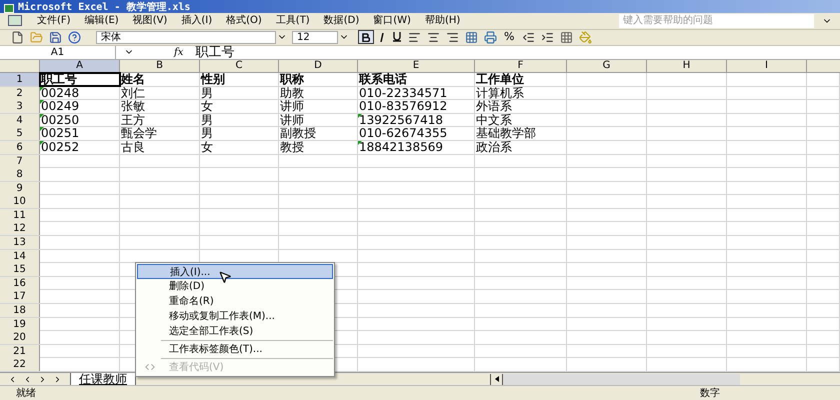 The width and height of the screenshot is (840, 400). What do you see at coordinates (20, 188) in the screenshot?
I see `row-header: 9` at bounding box center [20, 188].